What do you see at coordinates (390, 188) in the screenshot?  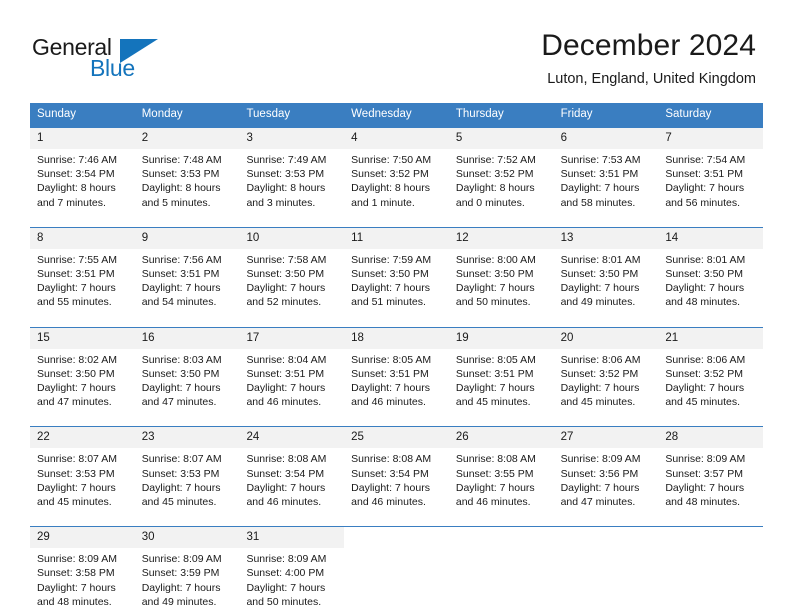 I see `daylight-text-line1: Daylight: 8 hours` at bounding box center [390, 188].